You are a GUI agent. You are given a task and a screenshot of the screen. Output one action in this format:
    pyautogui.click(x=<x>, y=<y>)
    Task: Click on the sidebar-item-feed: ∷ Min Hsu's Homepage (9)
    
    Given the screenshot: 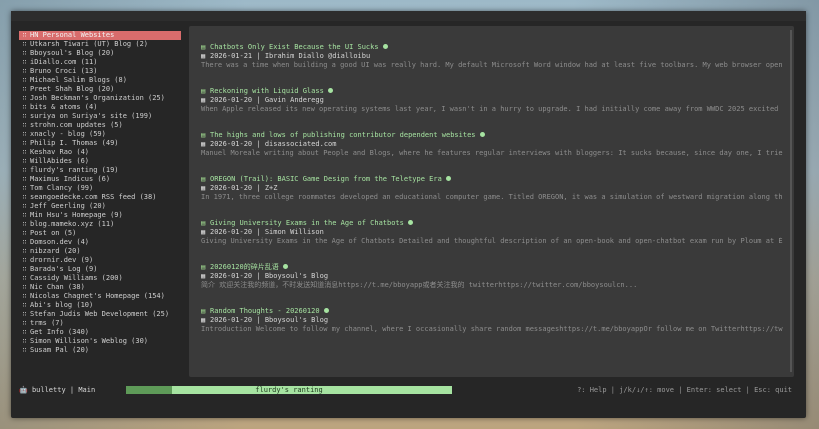 What is the action you would take?
    pyautogui.click(x=100, y=215)
    